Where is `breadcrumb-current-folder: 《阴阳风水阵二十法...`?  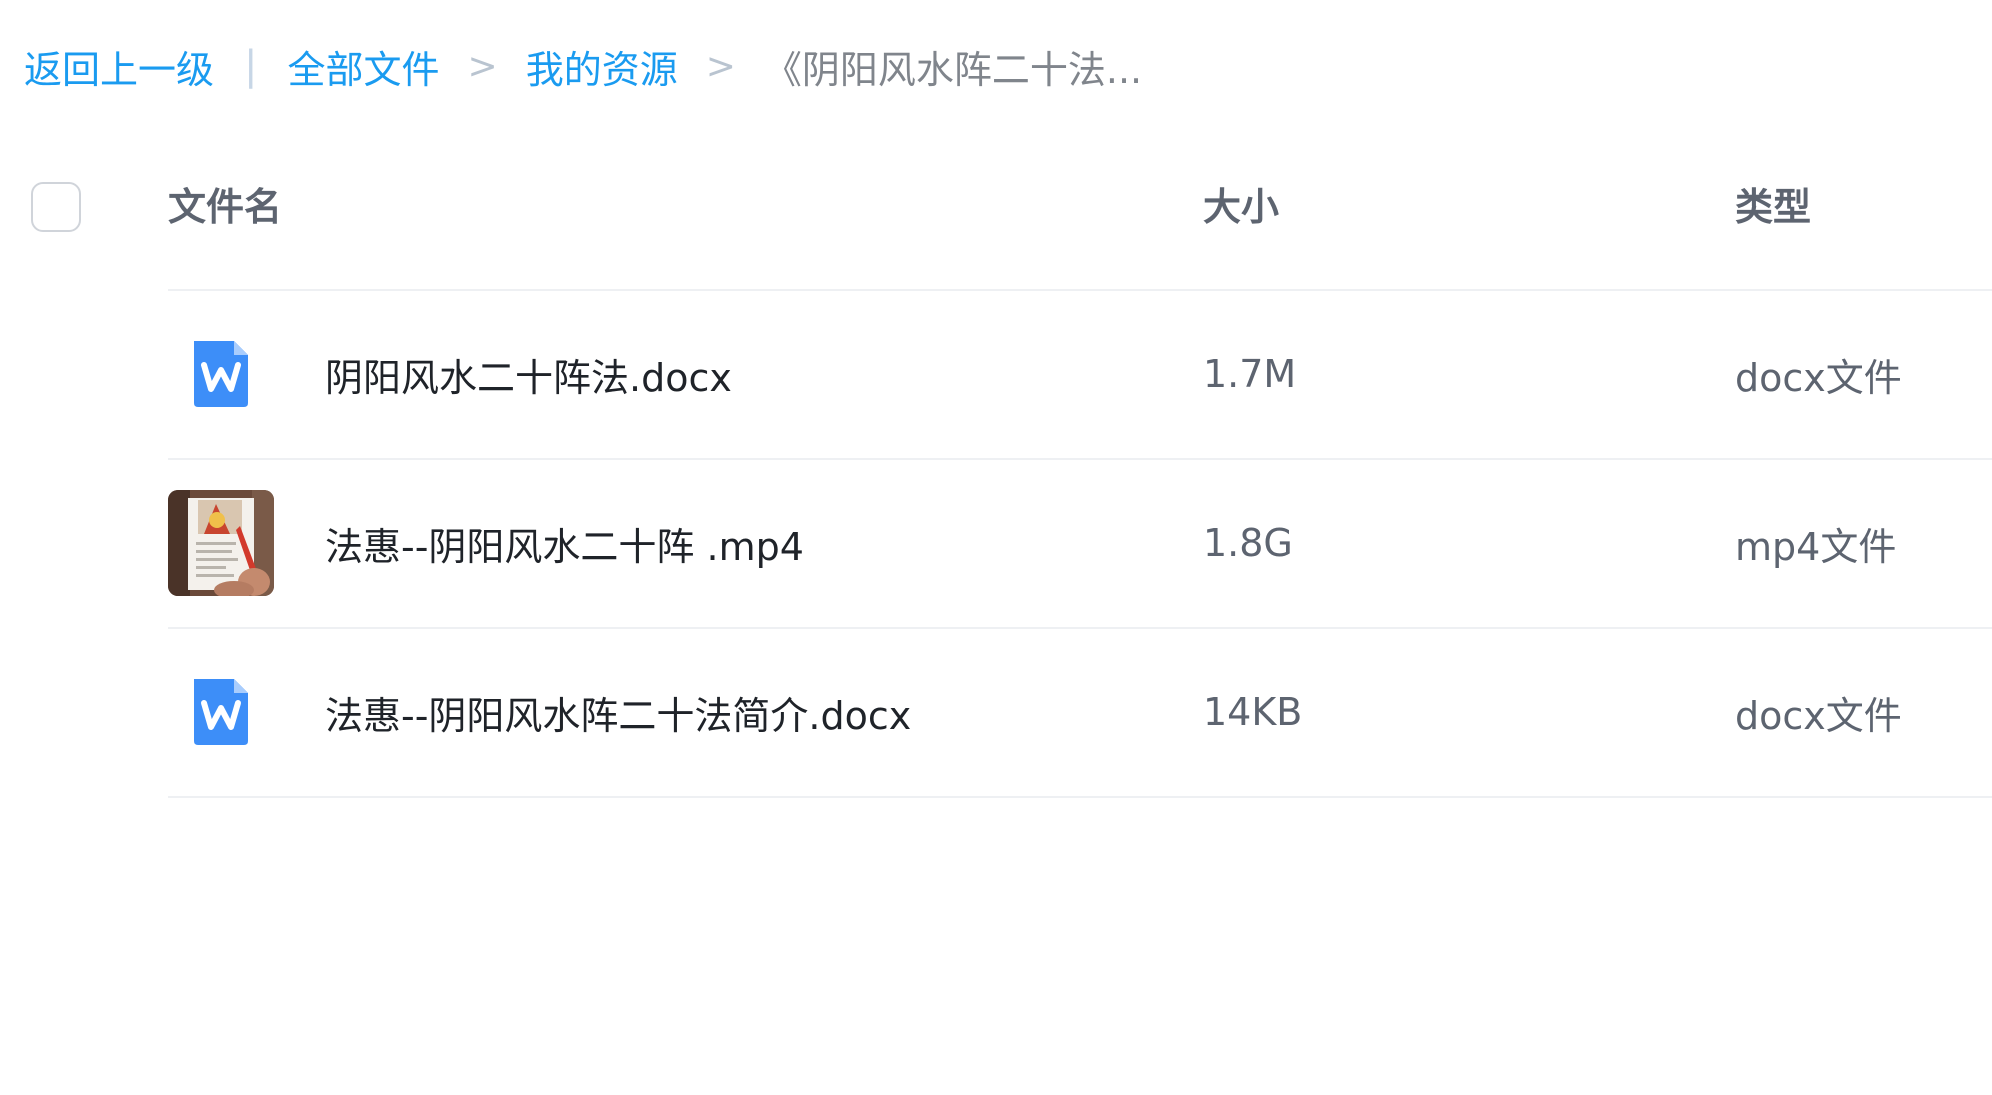 breadcrumb-current-folder: 《阴阳风水阵二十法... is located at coordinates (953, 69).